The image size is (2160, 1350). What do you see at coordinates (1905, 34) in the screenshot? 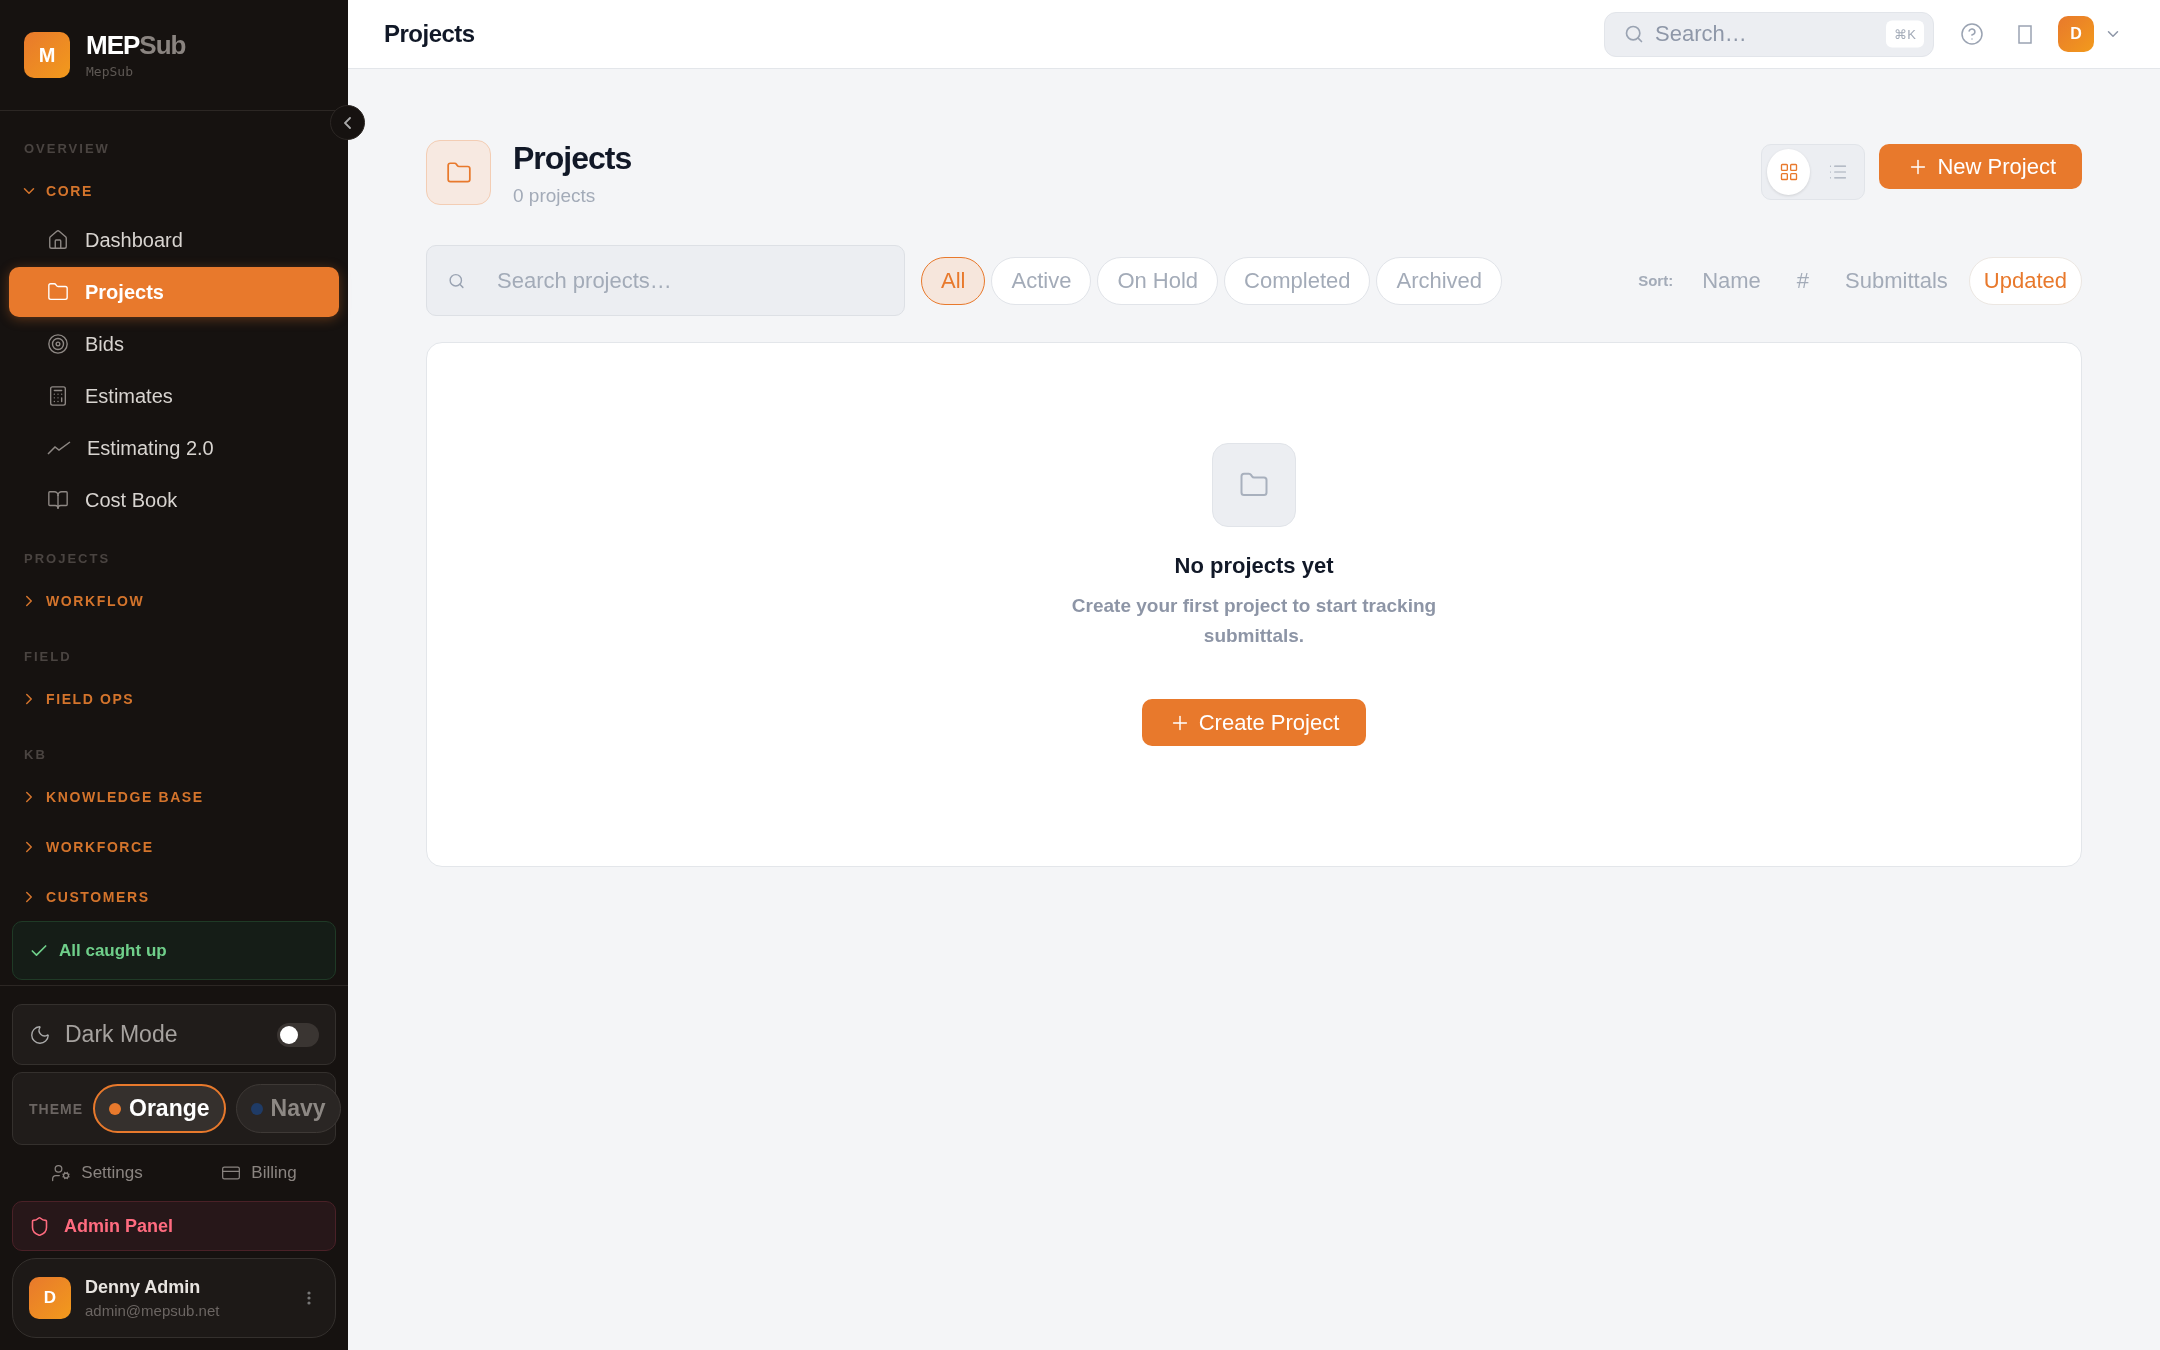
I see `shortcut-hint: ⌘K` at bounding box center [1905, 34].